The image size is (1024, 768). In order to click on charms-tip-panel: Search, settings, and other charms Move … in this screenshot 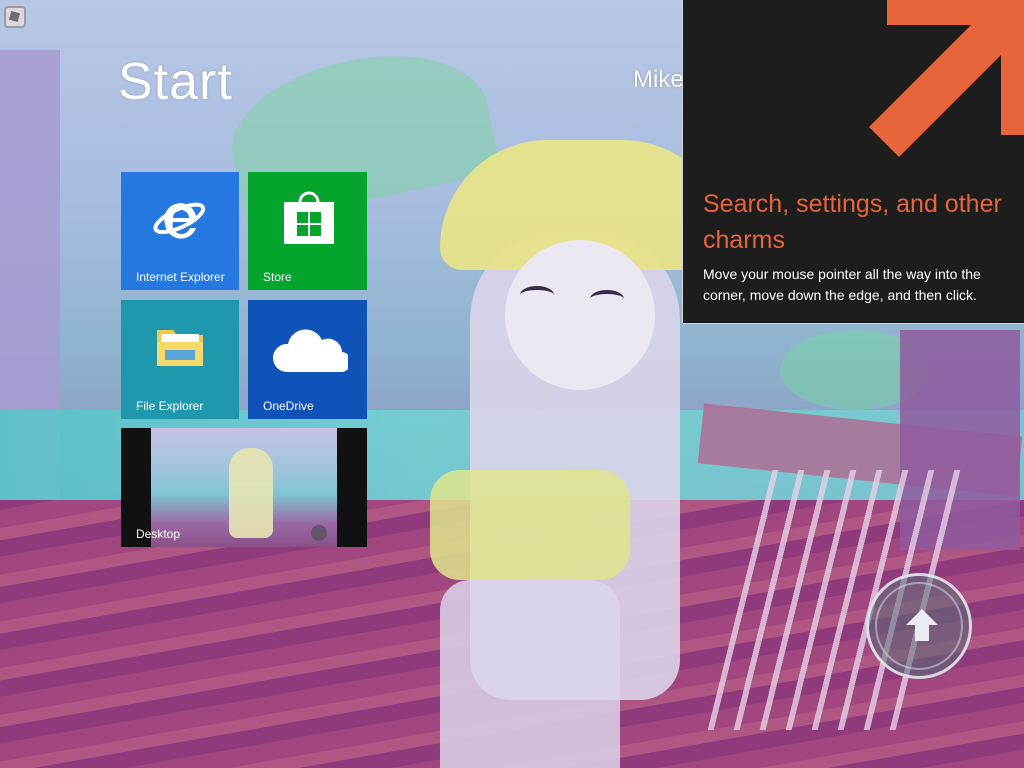, I will do `click(853, 161)`.